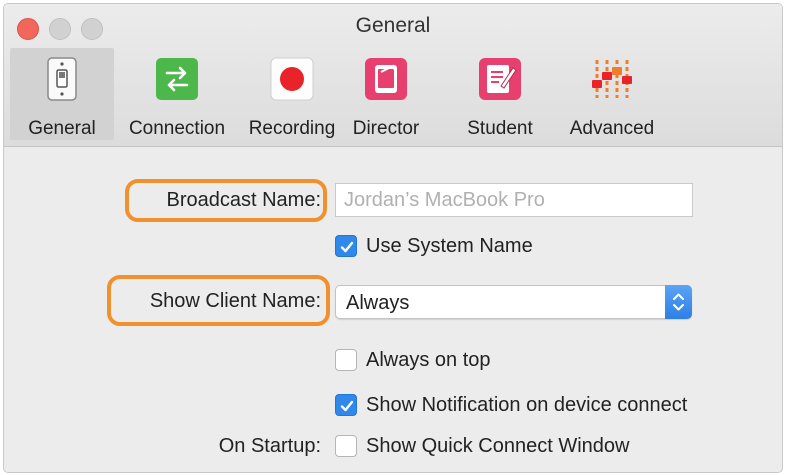  What do you see at coordinates (393, 25) in the screenshot?
I see `window-title: General` at bounding box center [393, 25].